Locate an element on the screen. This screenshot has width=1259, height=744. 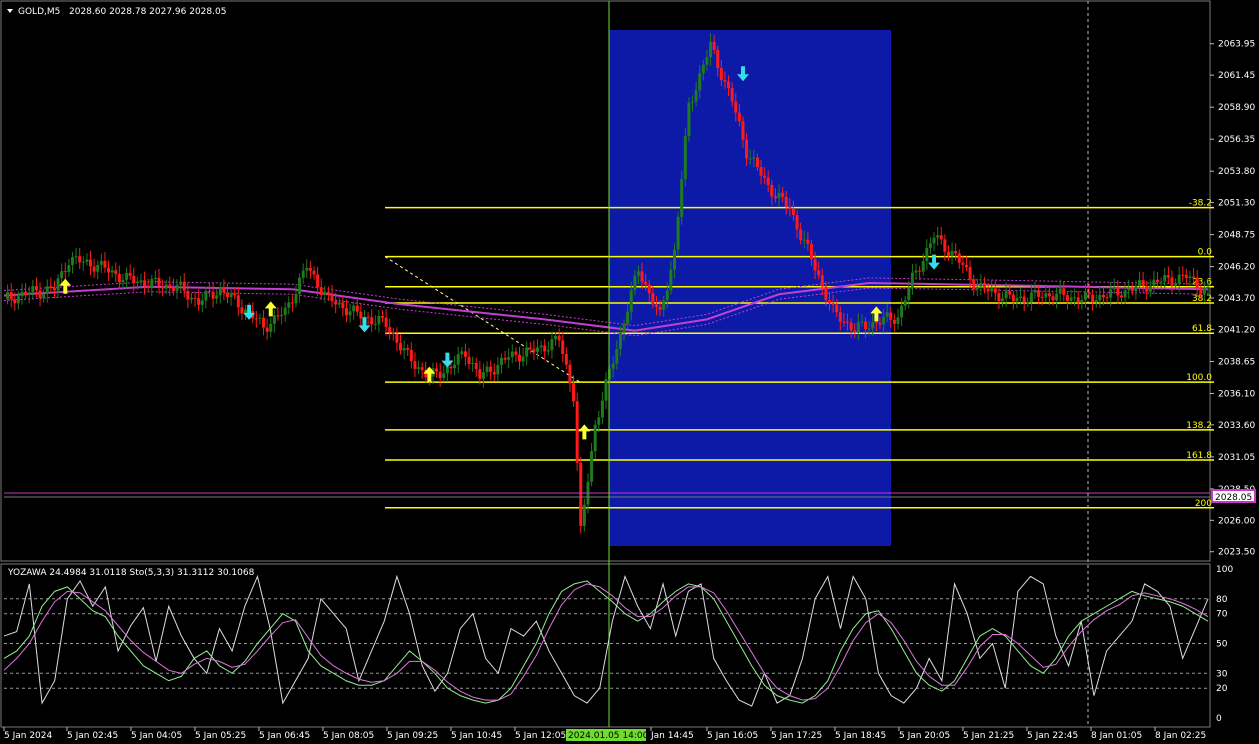
time-axis-label: 5 Jan 05:25 is located at coordinates (220, 736).